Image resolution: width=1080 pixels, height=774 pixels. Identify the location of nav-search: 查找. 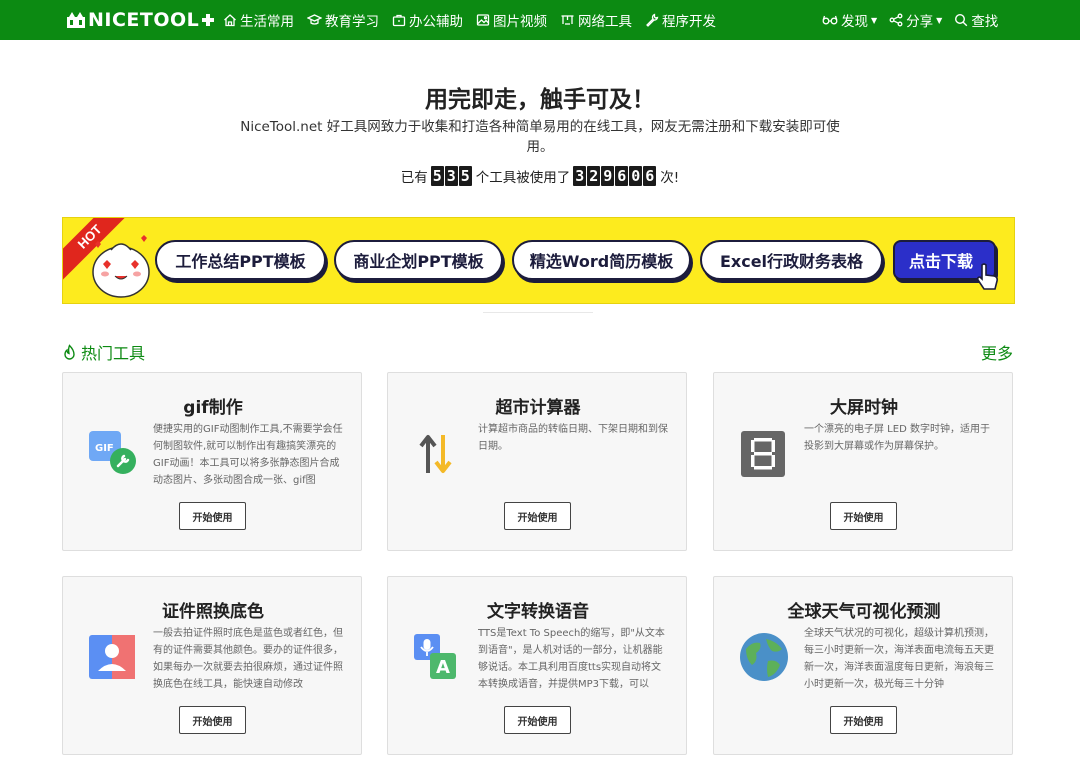
(976, 20).